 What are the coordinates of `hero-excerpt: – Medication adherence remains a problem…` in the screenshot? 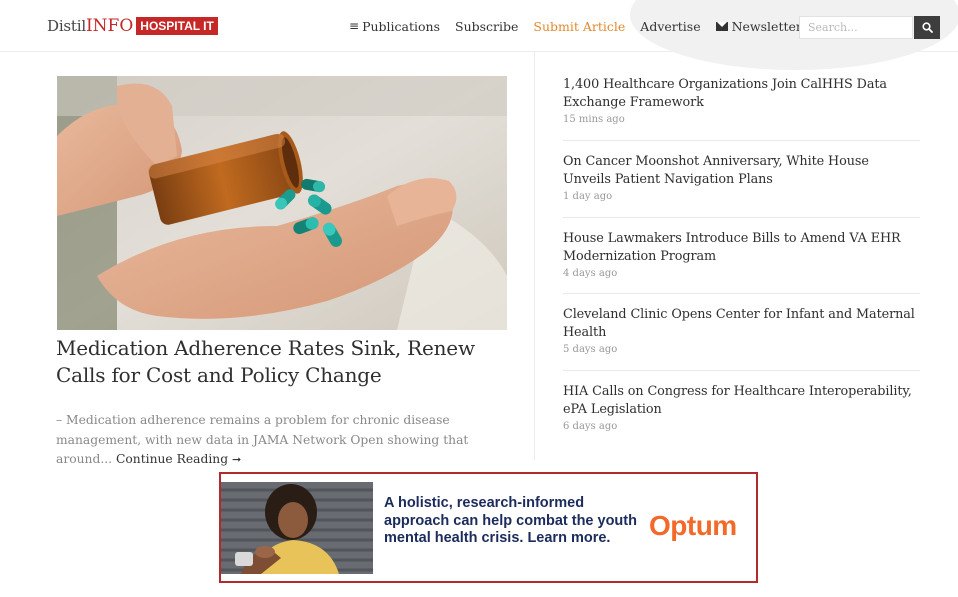 It's located at (291, 440).